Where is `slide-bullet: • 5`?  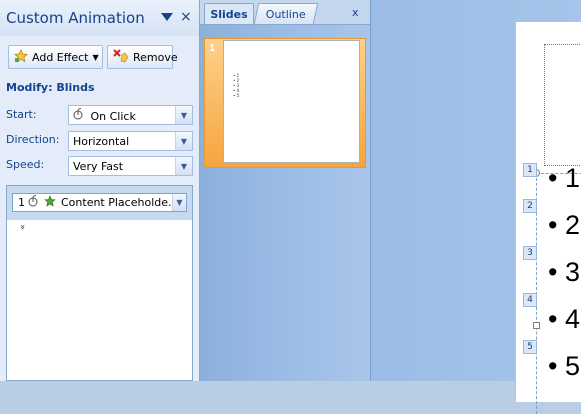 slide-bullet: • 5 is located at coordinates (564, 366).